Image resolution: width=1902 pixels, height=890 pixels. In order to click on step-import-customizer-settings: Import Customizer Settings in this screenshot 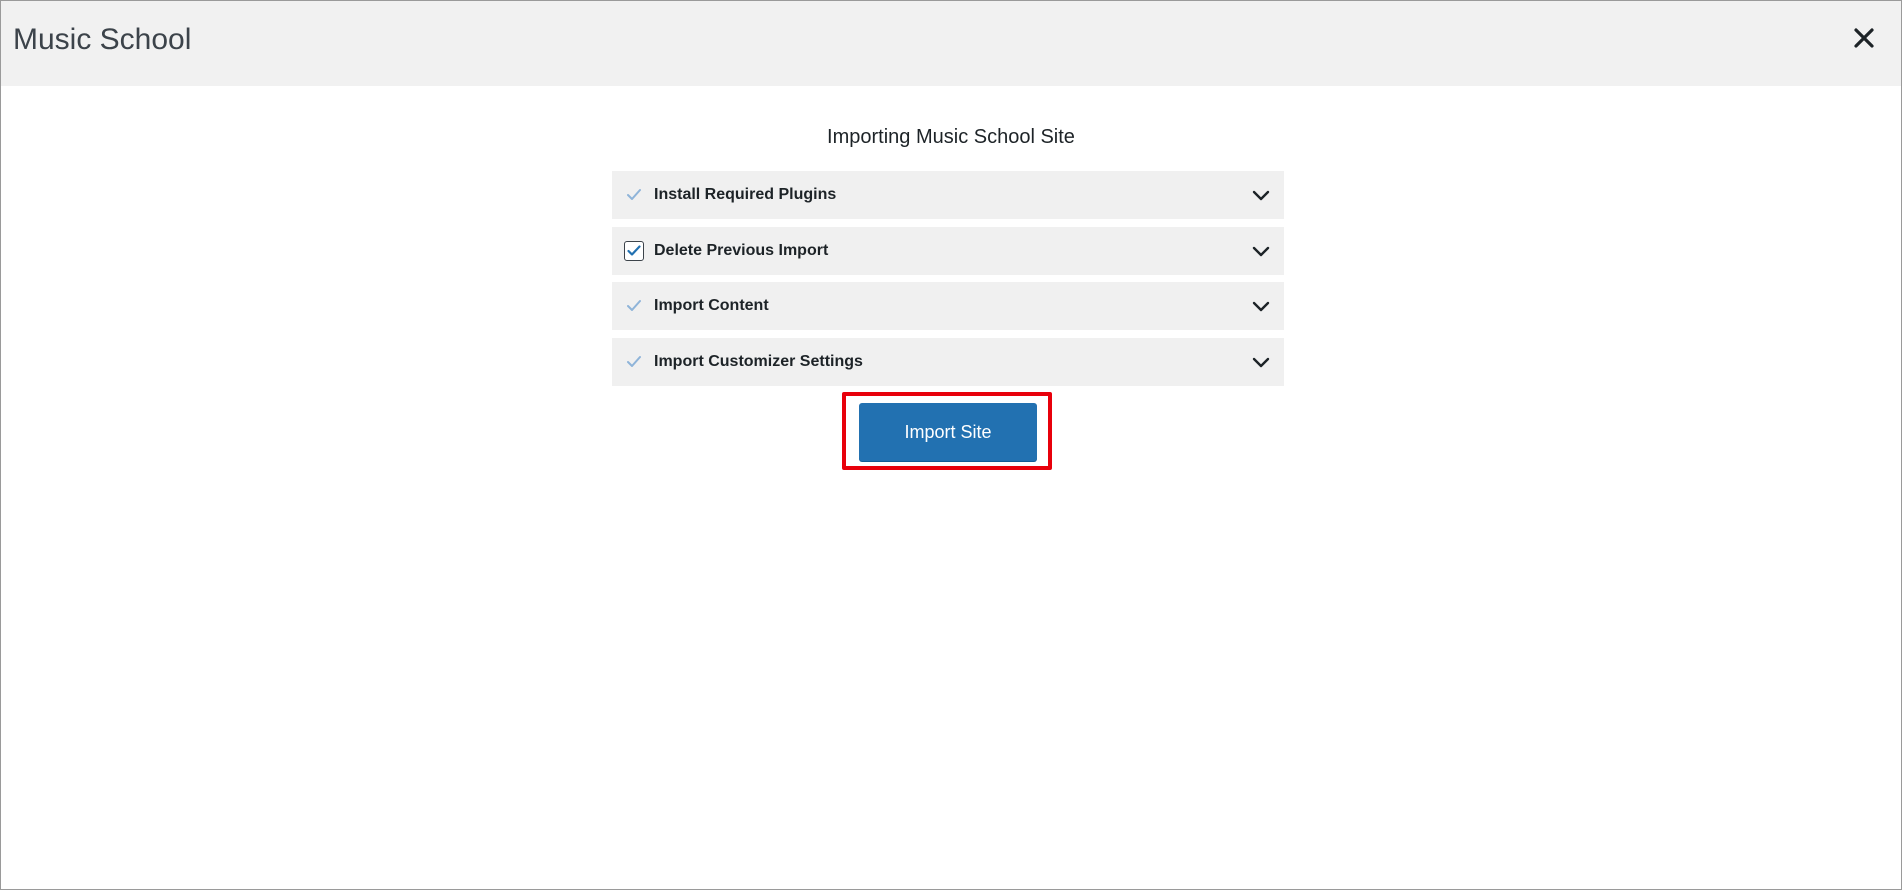, I will do `click(948, 362)`.